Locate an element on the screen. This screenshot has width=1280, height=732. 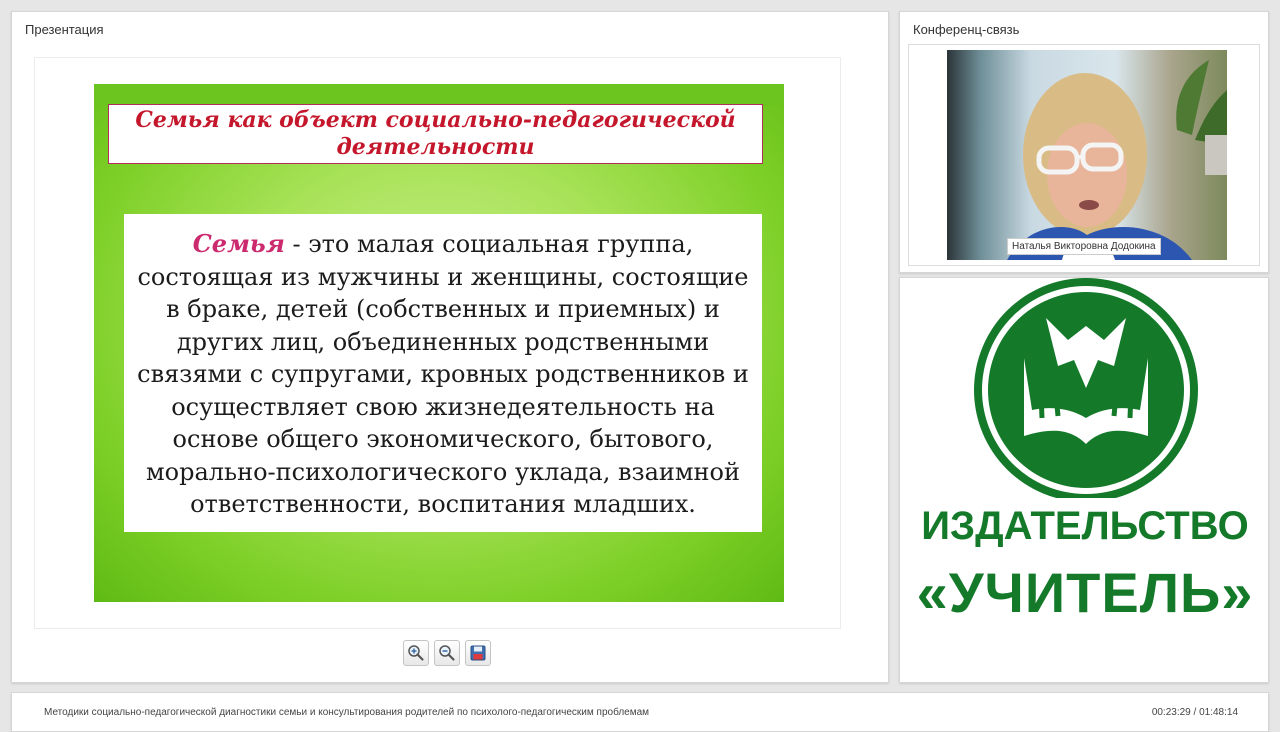
publisher-name-line2: «УЧИТЕЛЬ» is located at coordinates (1085, 592).